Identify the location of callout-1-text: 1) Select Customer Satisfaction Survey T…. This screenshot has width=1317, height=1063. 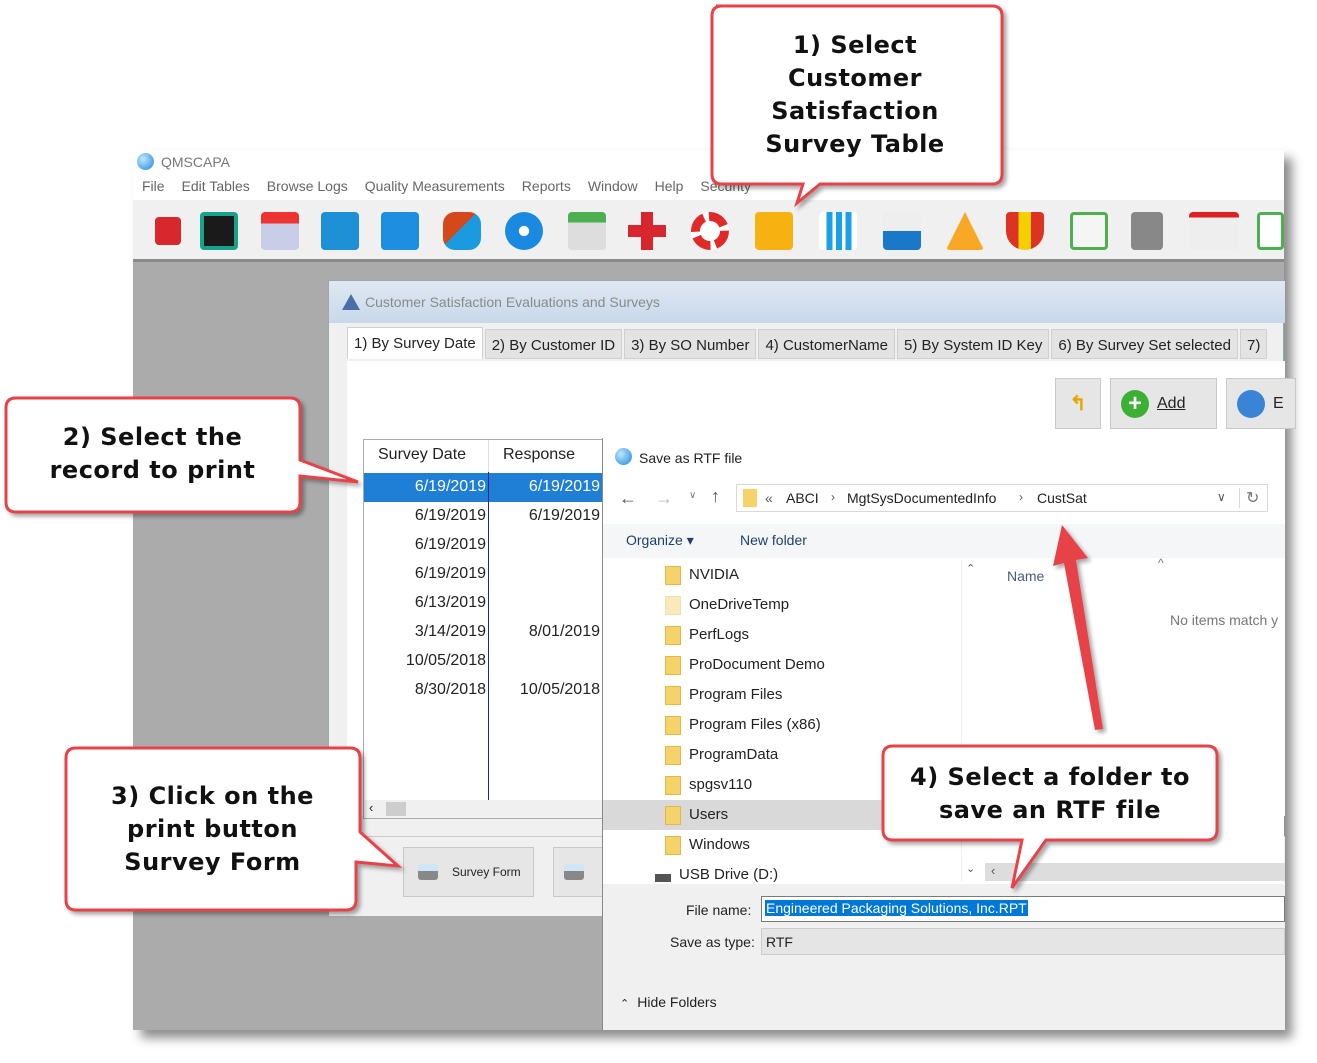
(855, 94).